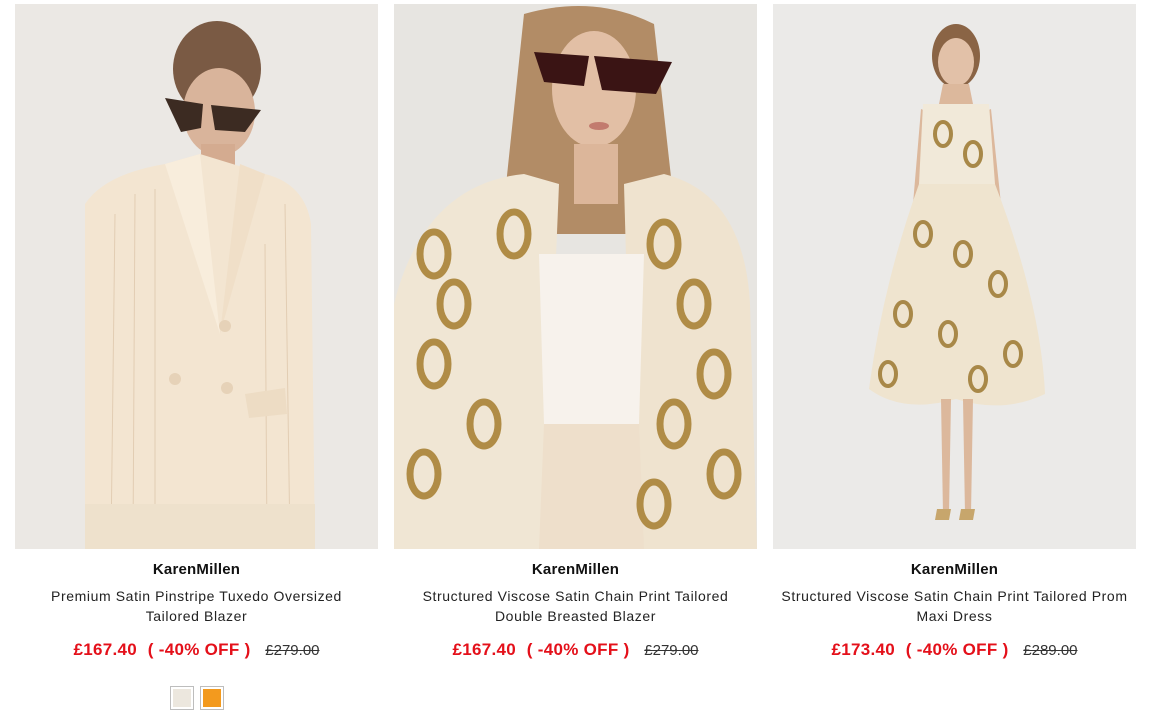 Image resolution: width=1155 pixels, height=728 pixels. I want to click on original-price: £289.00, so click(1050, 650).